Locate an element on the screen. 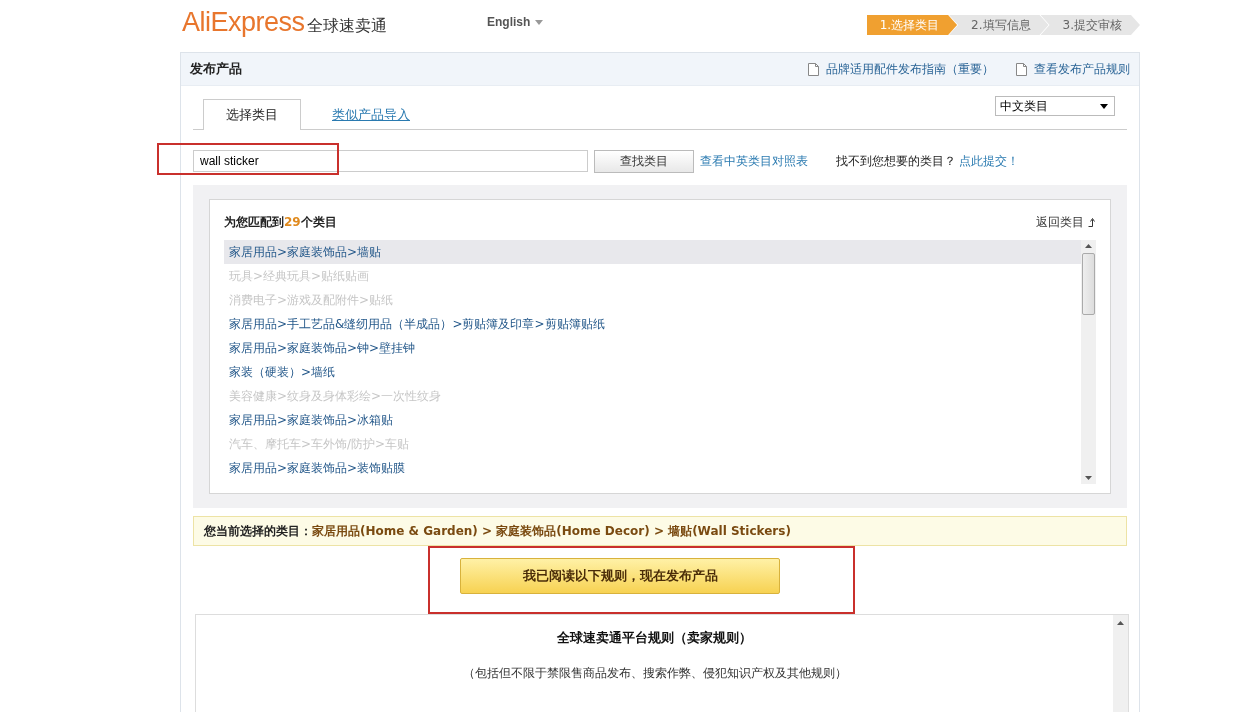 Image resolution: width=1248 pixels, height=712 pixels. guide-link: 品牌适用配件发布指南（重要） is located at coordinates (901, 69).